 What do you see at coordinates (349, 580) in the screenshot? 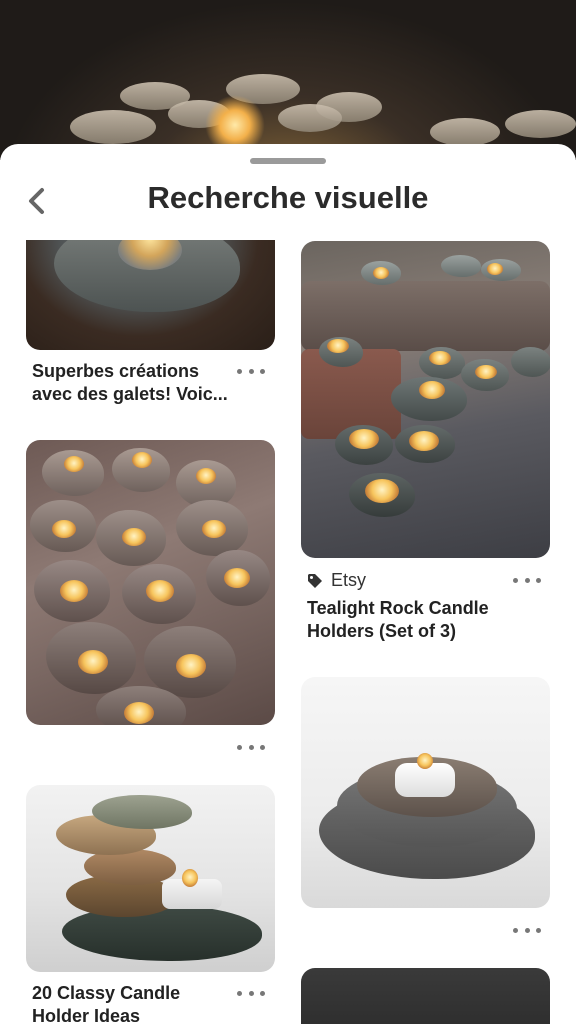
I see `pin-source-label: Etsy` at bounding box center [349, 580].